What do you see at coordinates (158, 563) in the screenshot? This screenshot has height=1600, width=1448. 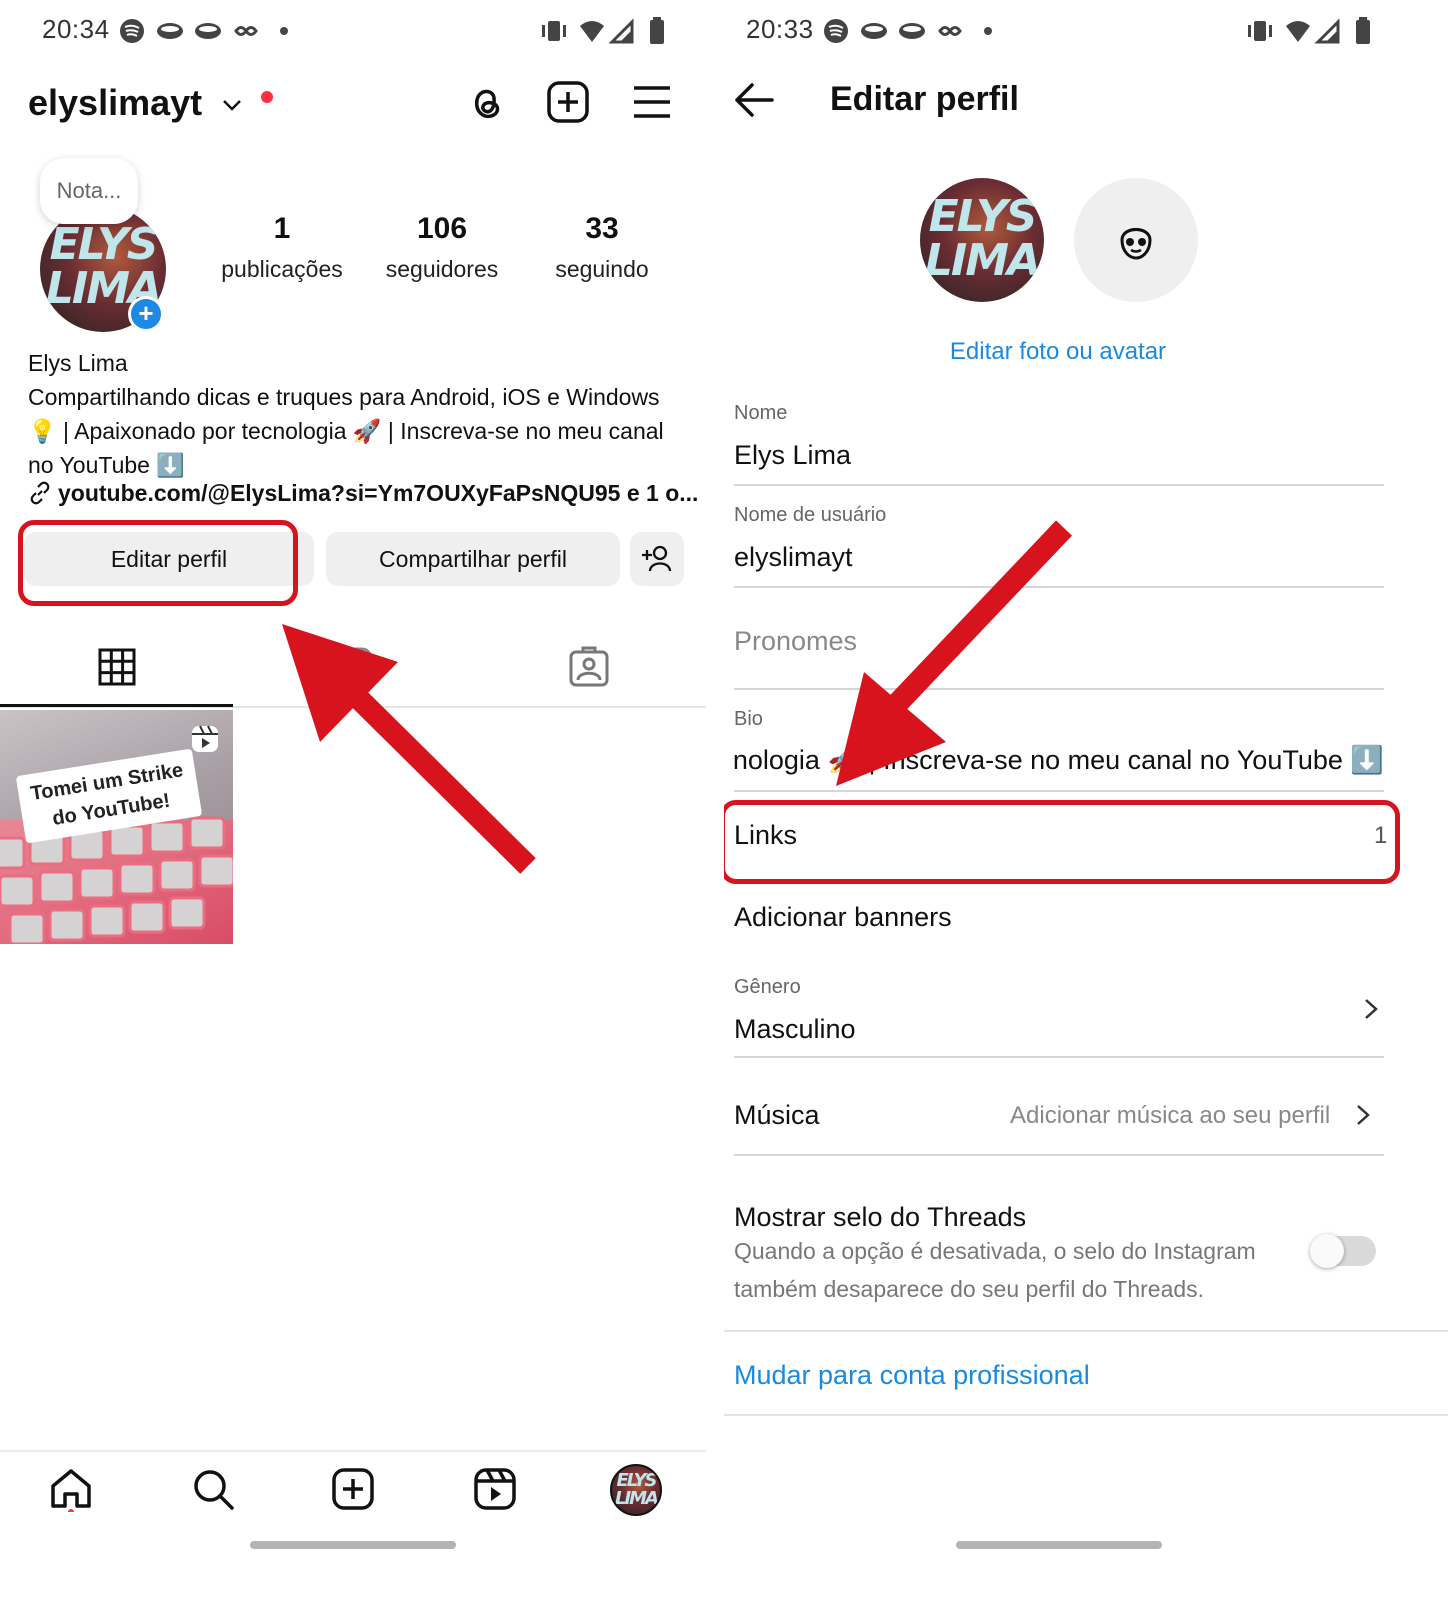 I see `annotation-highlight-edit` at bounding box center [158, 563].